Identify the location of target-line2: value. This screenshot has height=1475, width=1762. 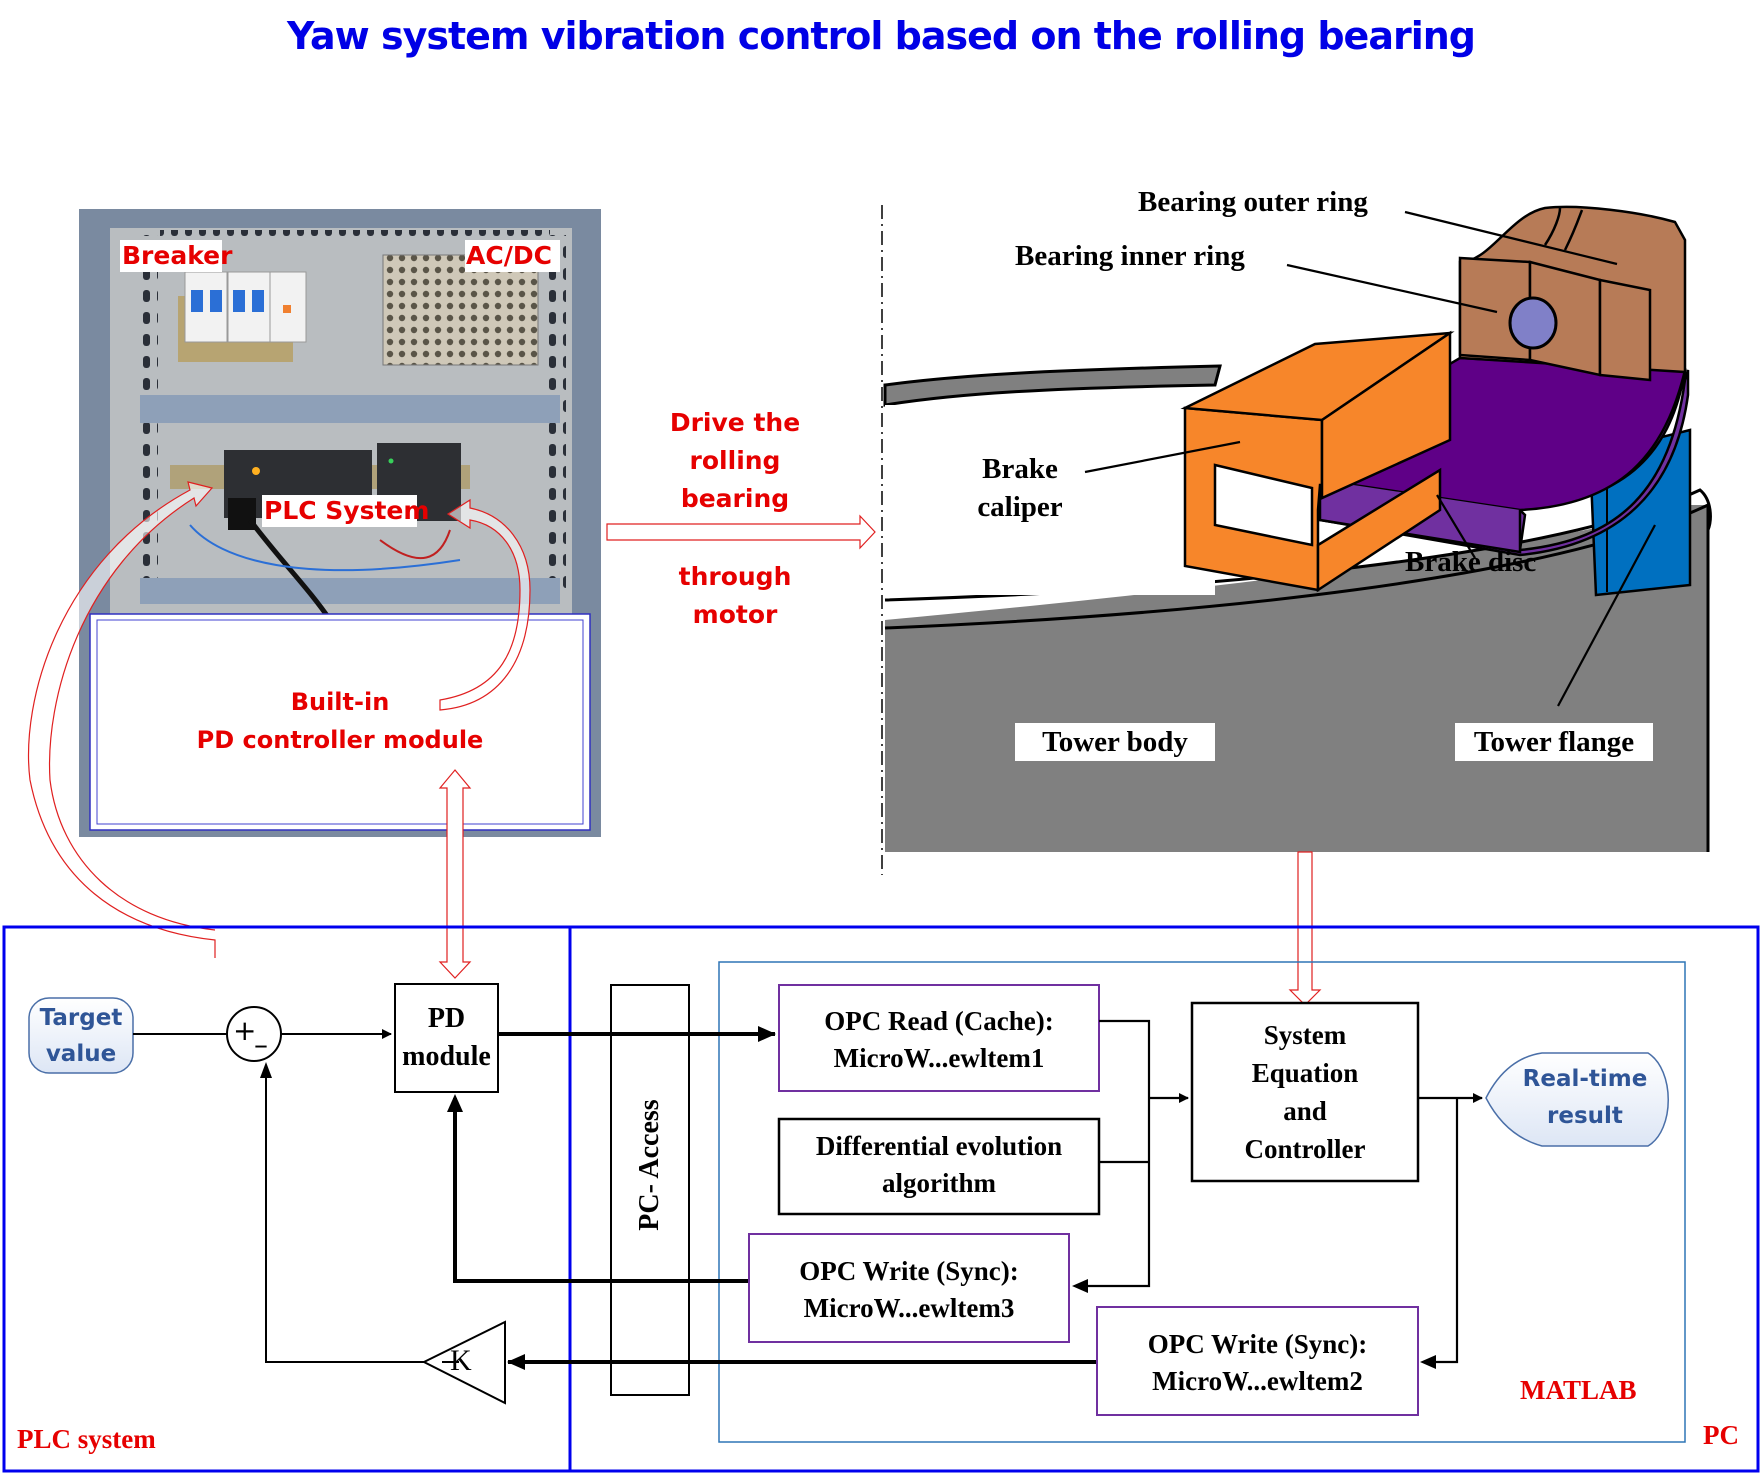
(81, 1054).